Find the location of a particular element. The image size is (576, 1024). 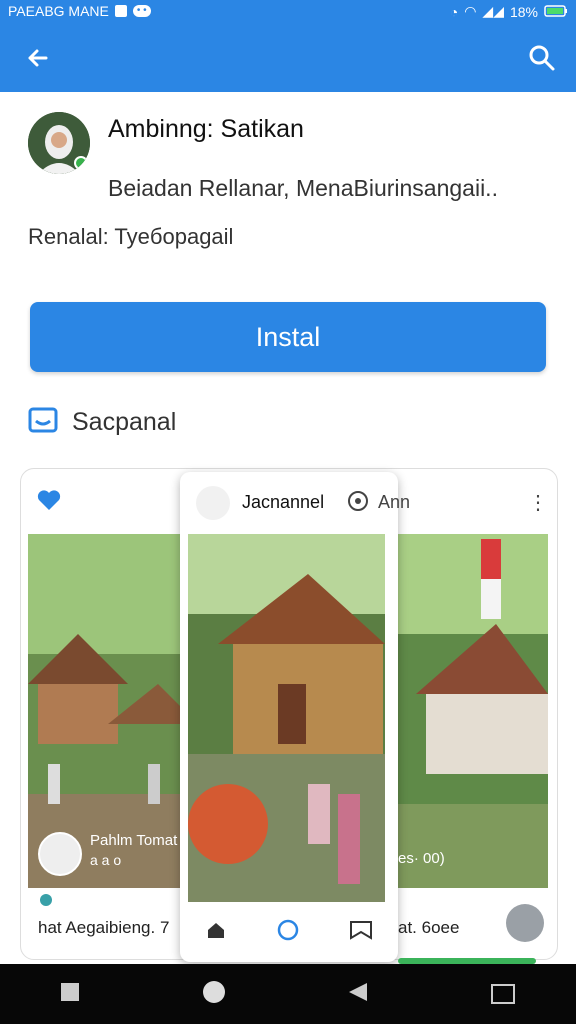

clock-icon is located at coordinates (358, 503).